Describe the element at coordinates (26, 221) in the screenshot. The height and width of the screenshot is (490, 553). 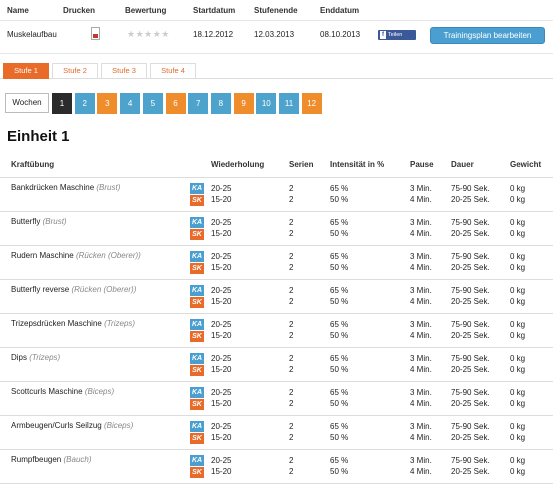
I see `exercise-title: Butterfly` at that location.